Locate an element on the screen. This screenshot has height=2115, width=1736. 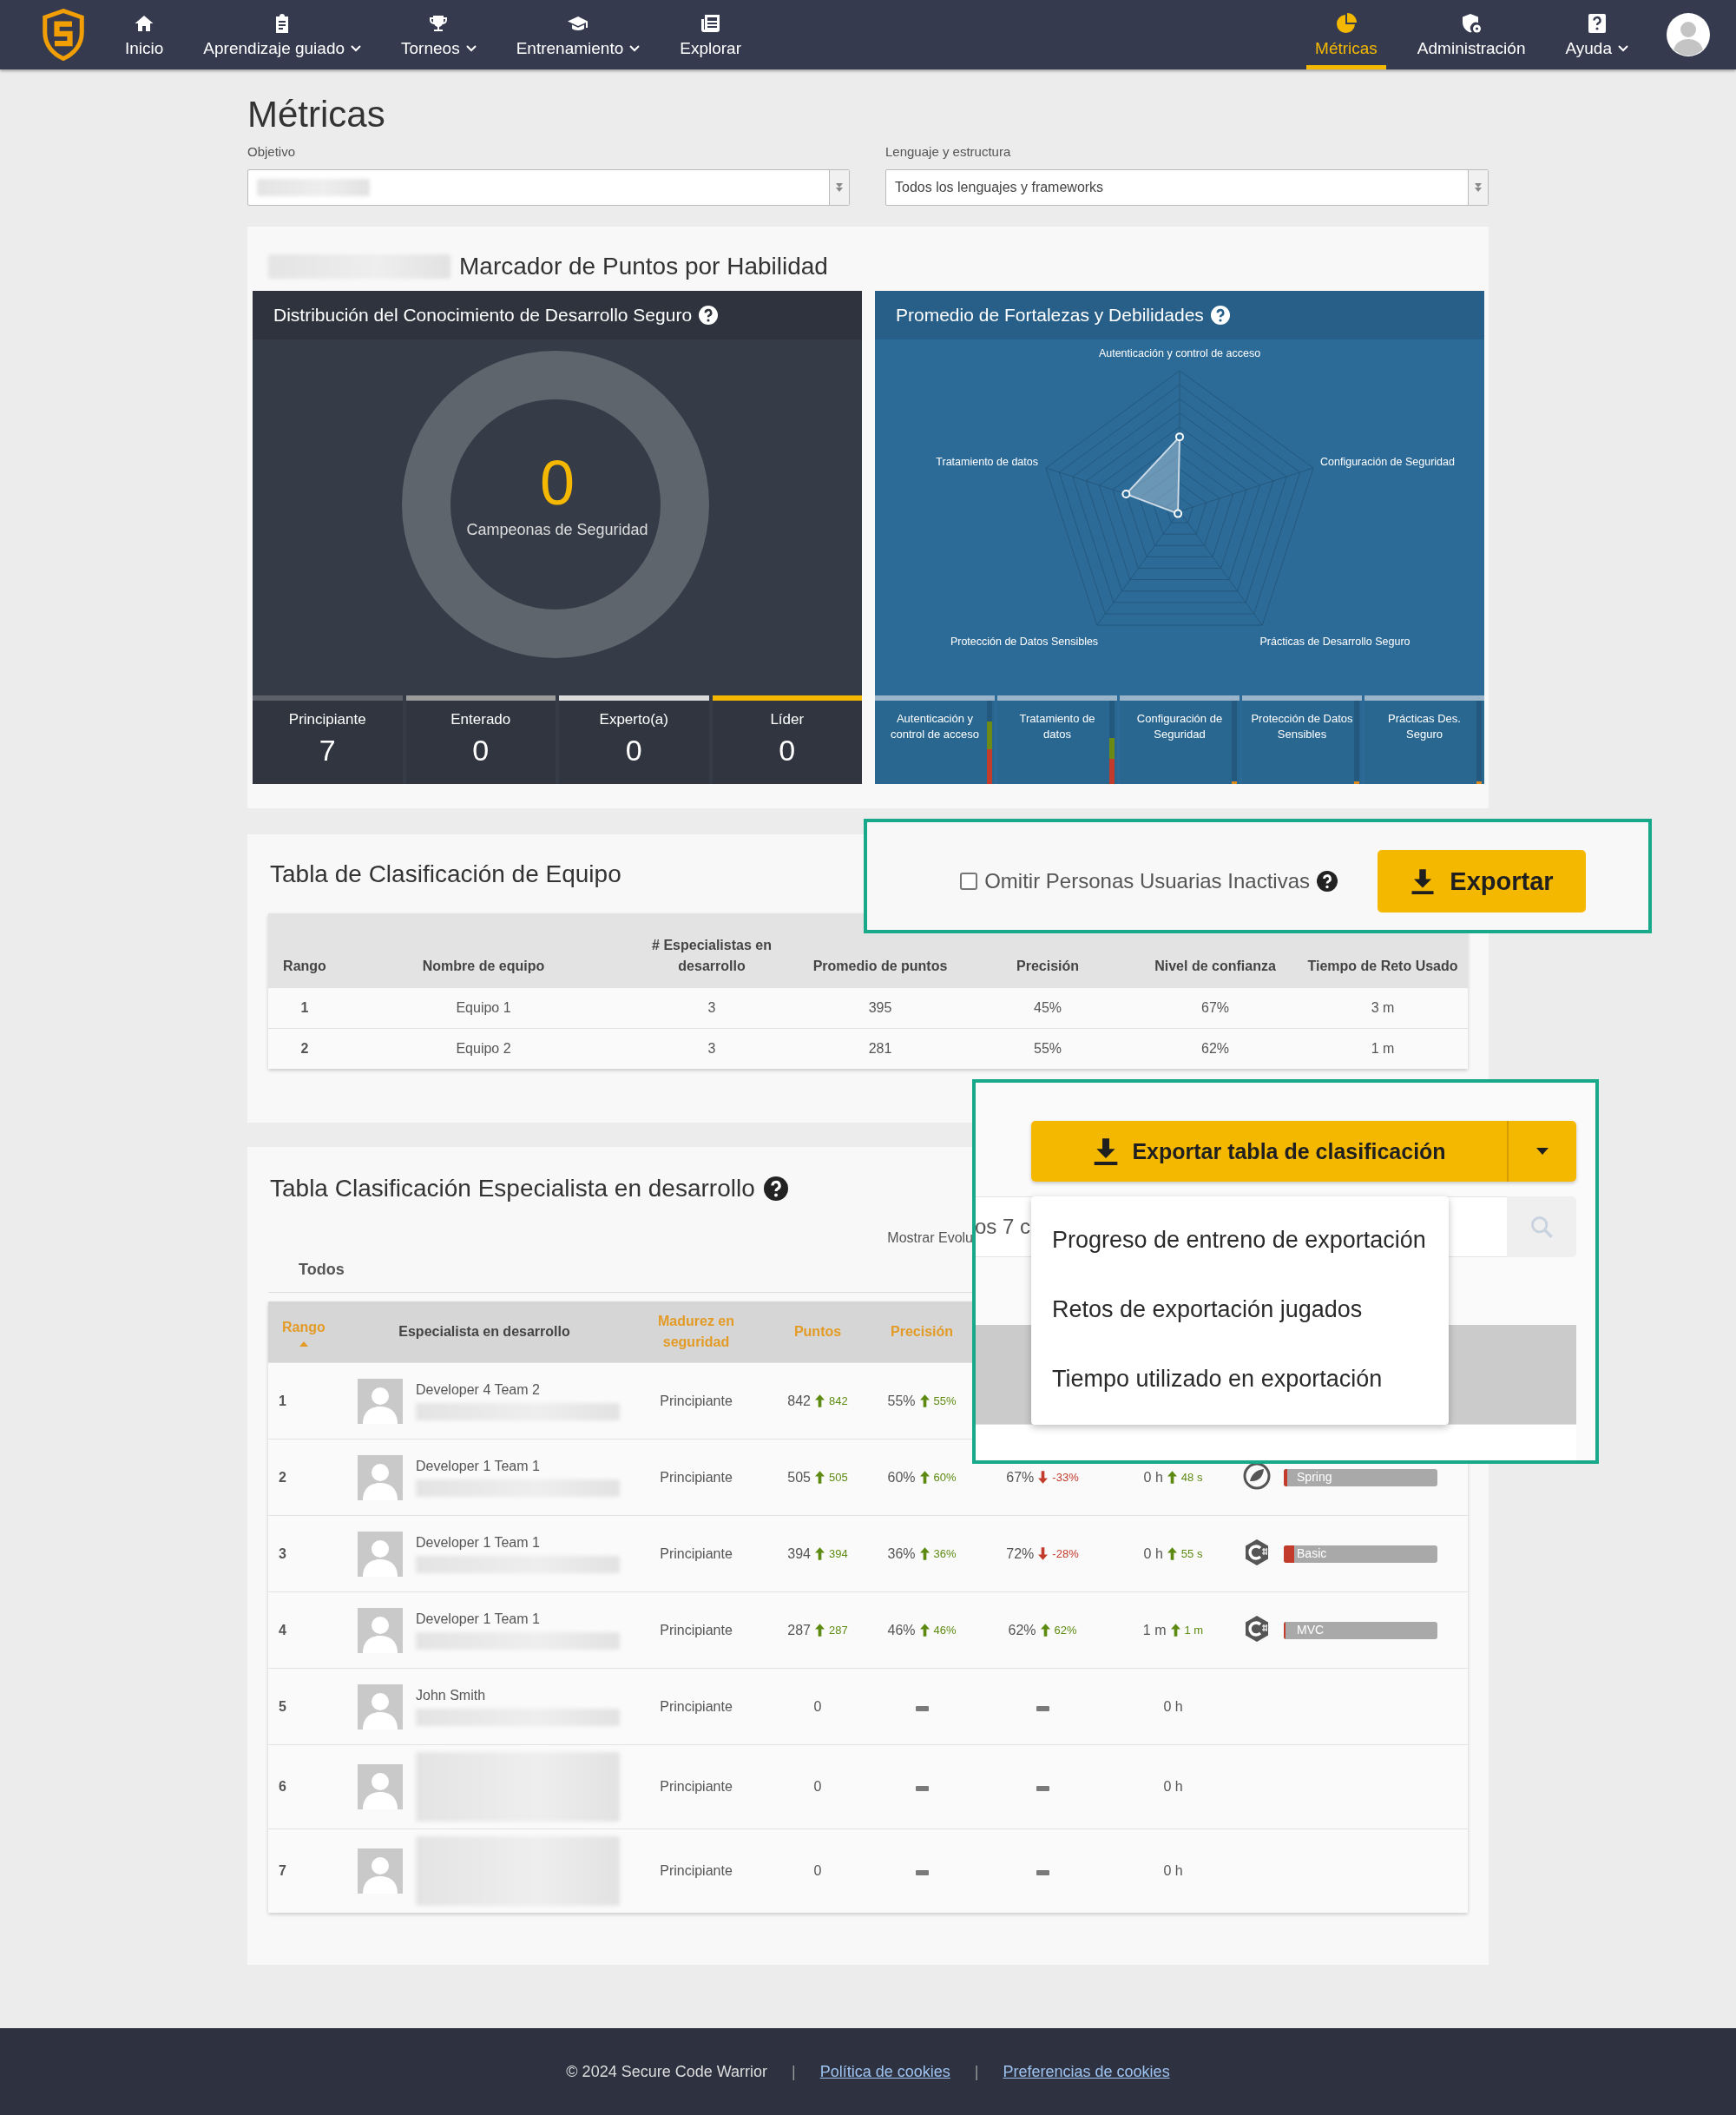
axis-label: Prácticas de Desarrollo Seguro is located at coordinates (1334, 642).